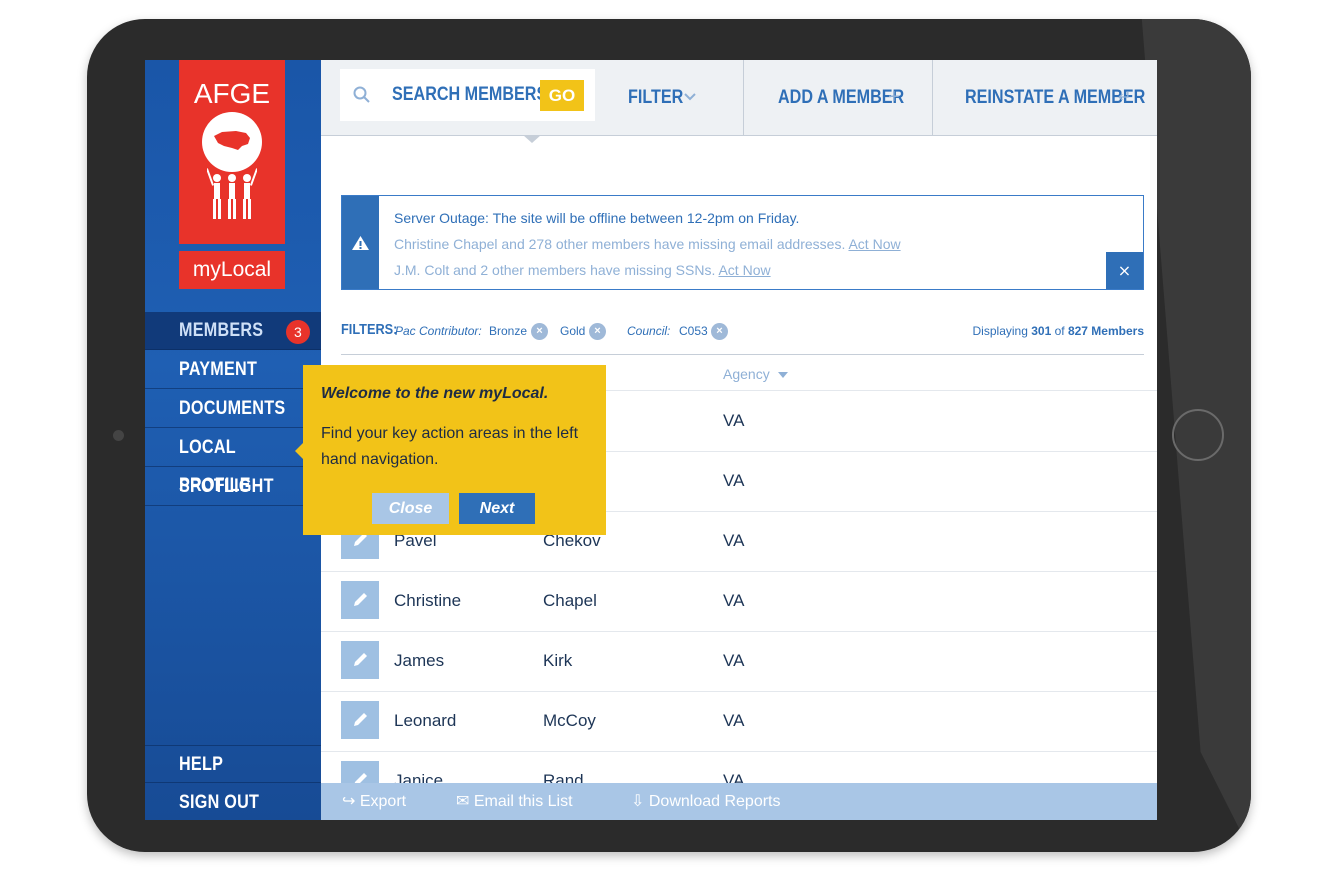 The image size is (1320, 880). What do you see at coordinates (894, 97) in the screenshot?
I see `plus-icon: +` at bounding box center [894, 97].